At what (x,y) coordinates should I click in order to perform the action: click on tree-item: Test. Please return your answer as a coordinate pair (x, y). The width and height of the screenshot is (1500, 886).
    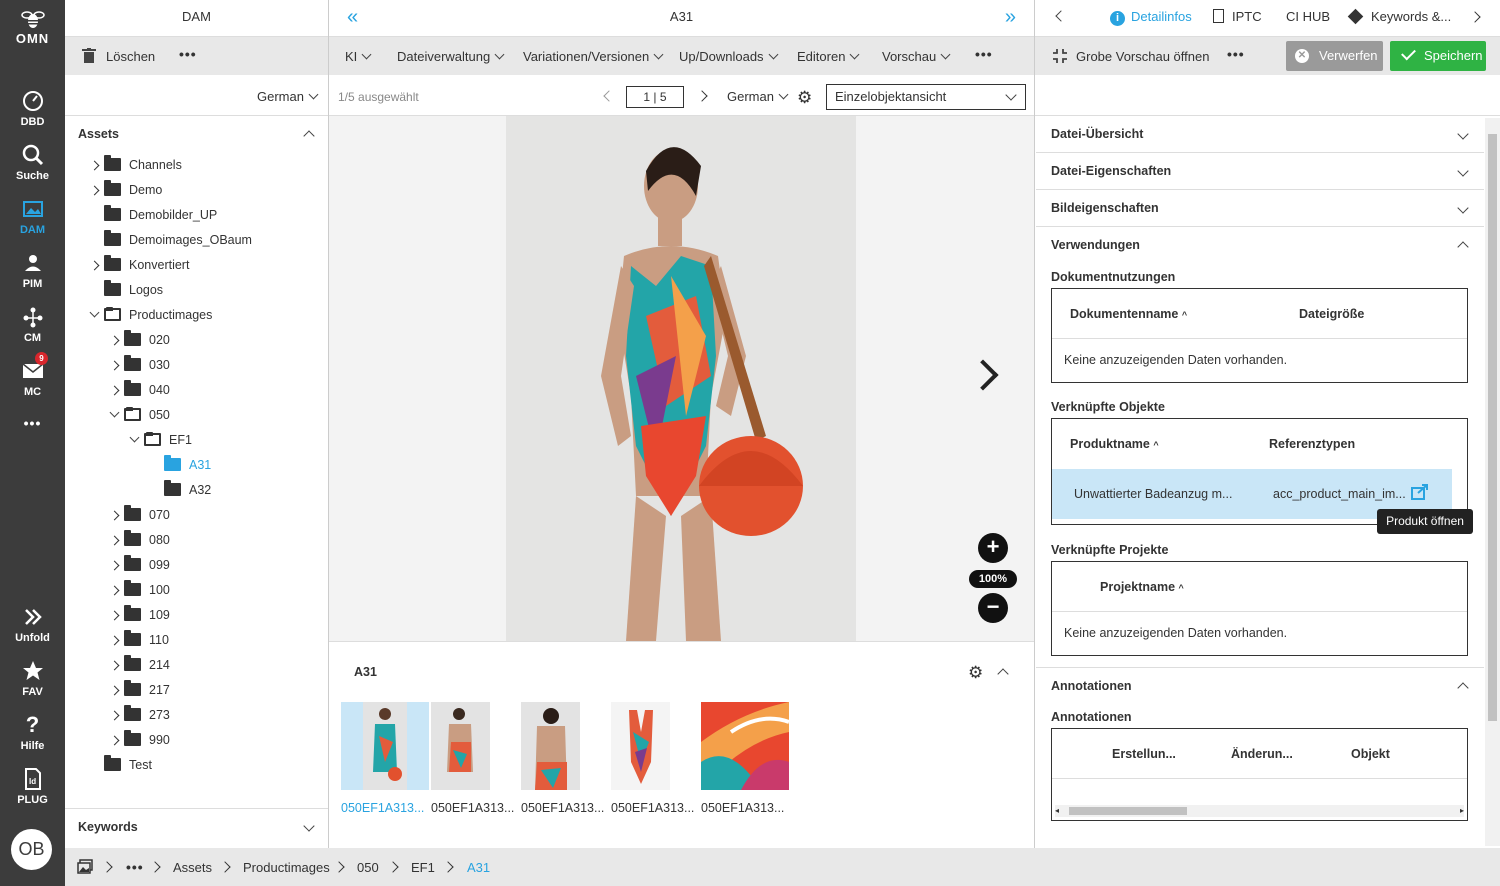
    Looking at the image, I should click on (118, 765).